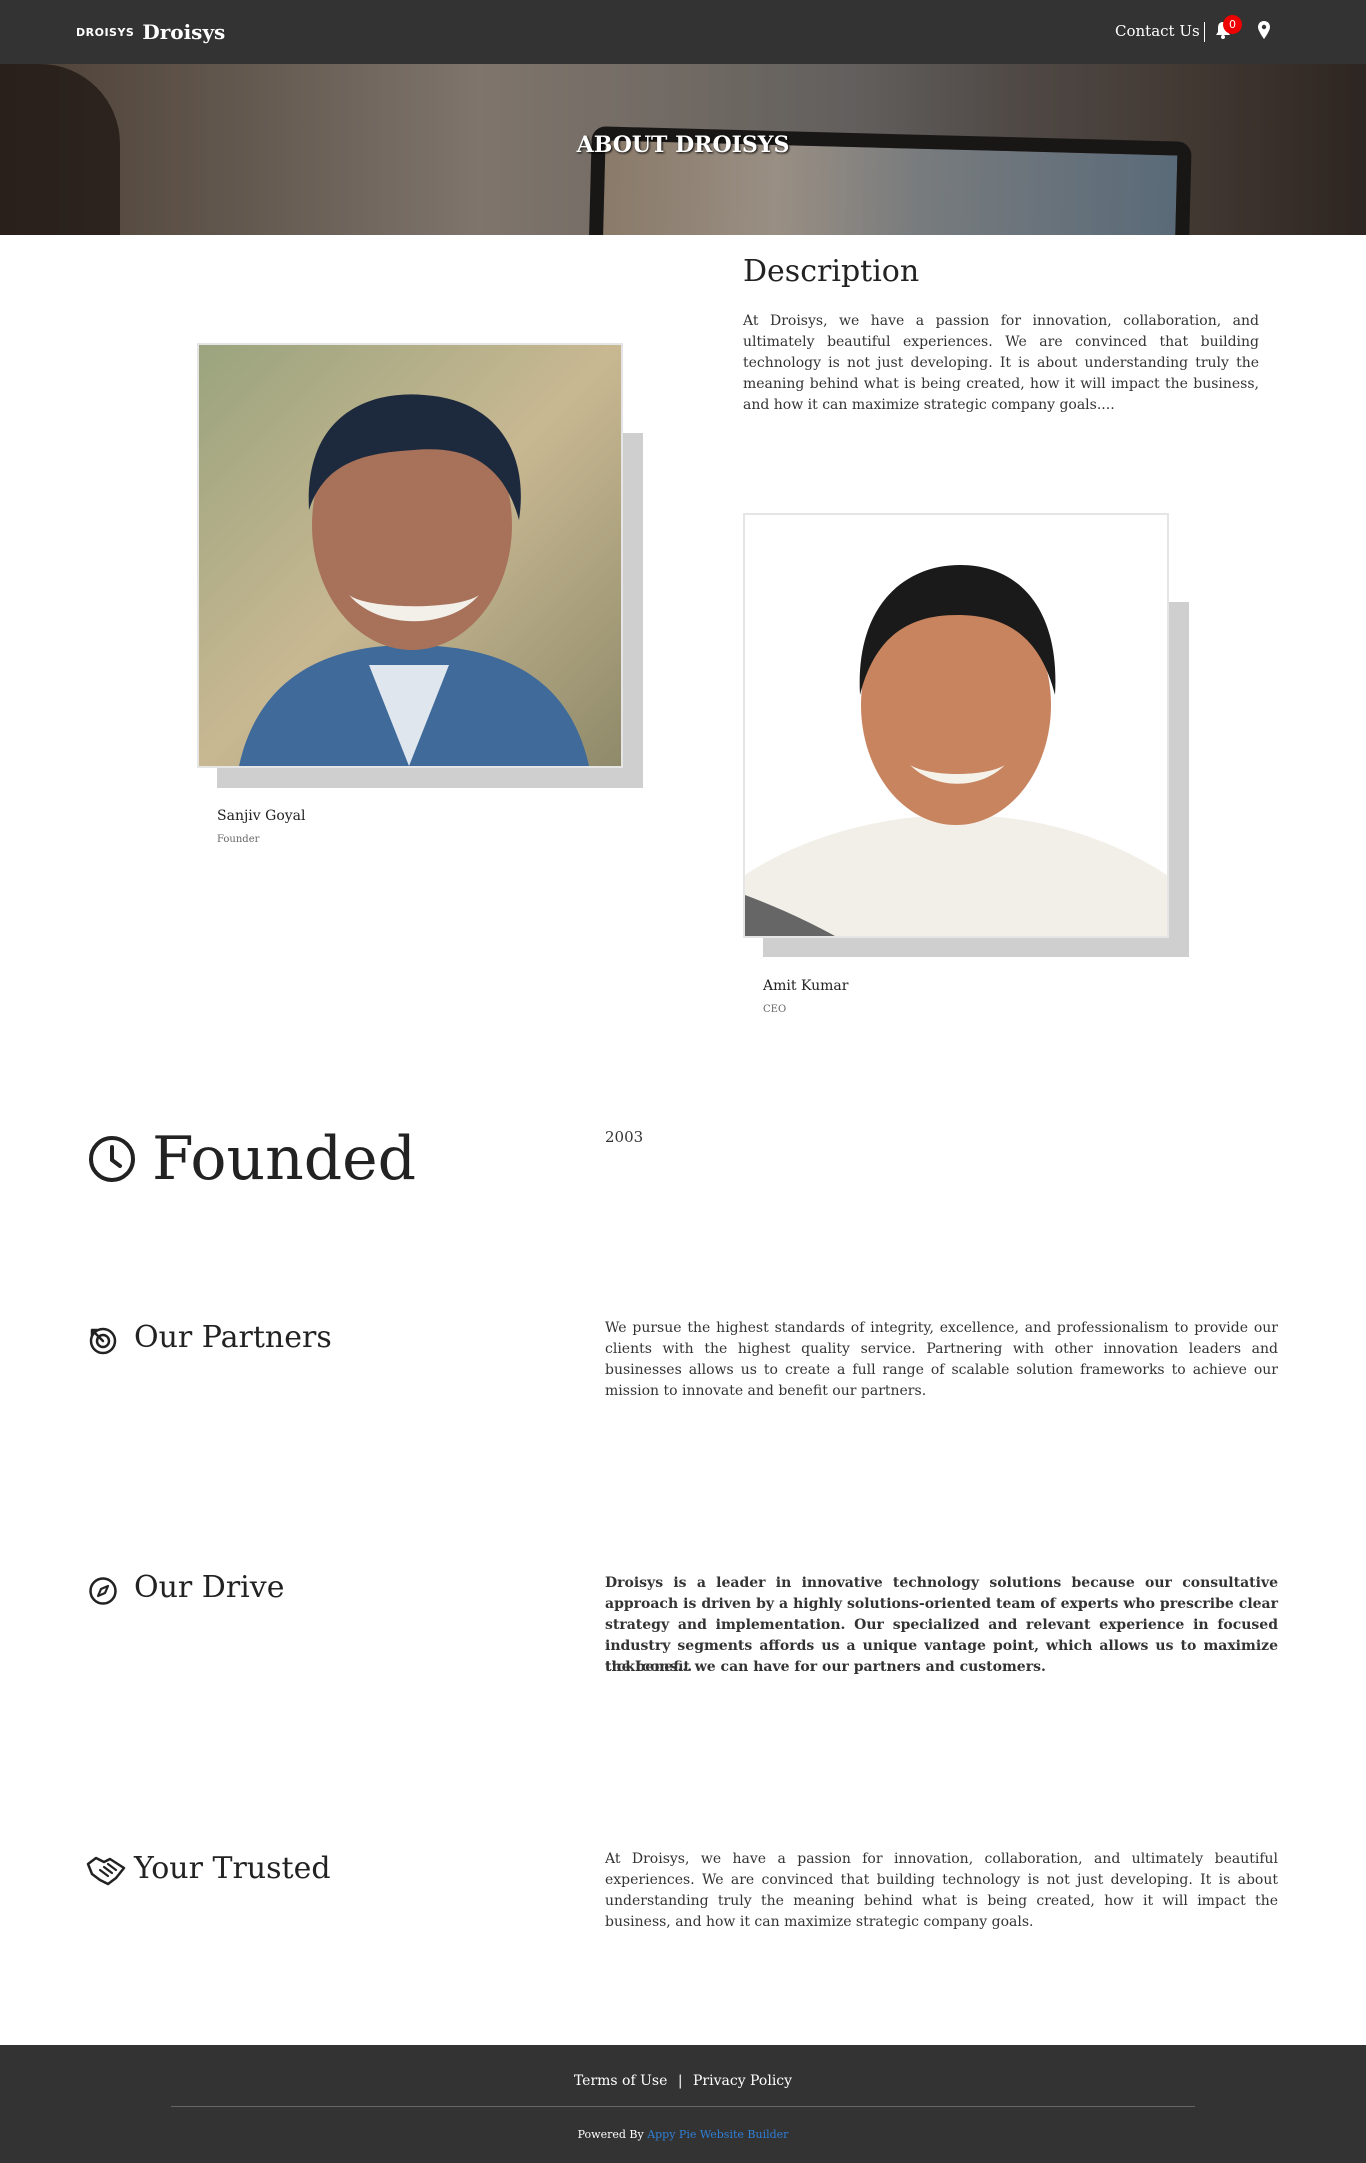 The image size is (1366, 2163). What do you see at coordinates (209, 1587) in the screenshot?
I see `drive-title: Our Drive` at bounding box center [209, 1587].